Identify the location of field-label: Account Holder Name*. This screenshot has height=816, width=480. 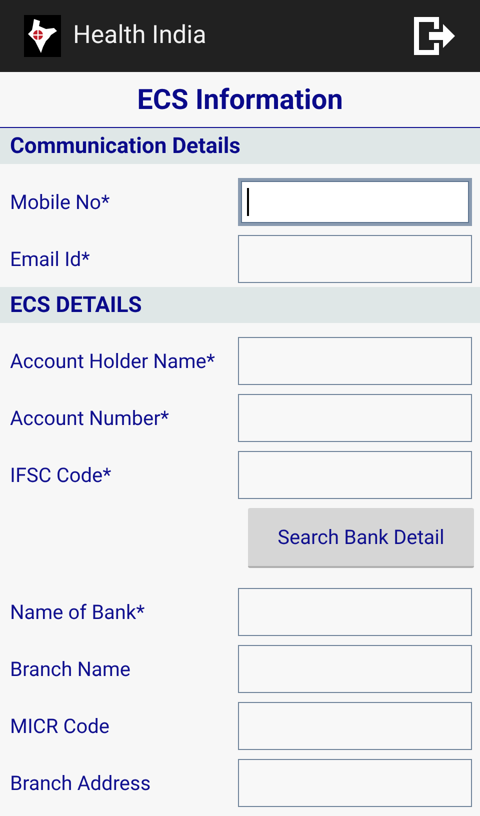
(113, 361).